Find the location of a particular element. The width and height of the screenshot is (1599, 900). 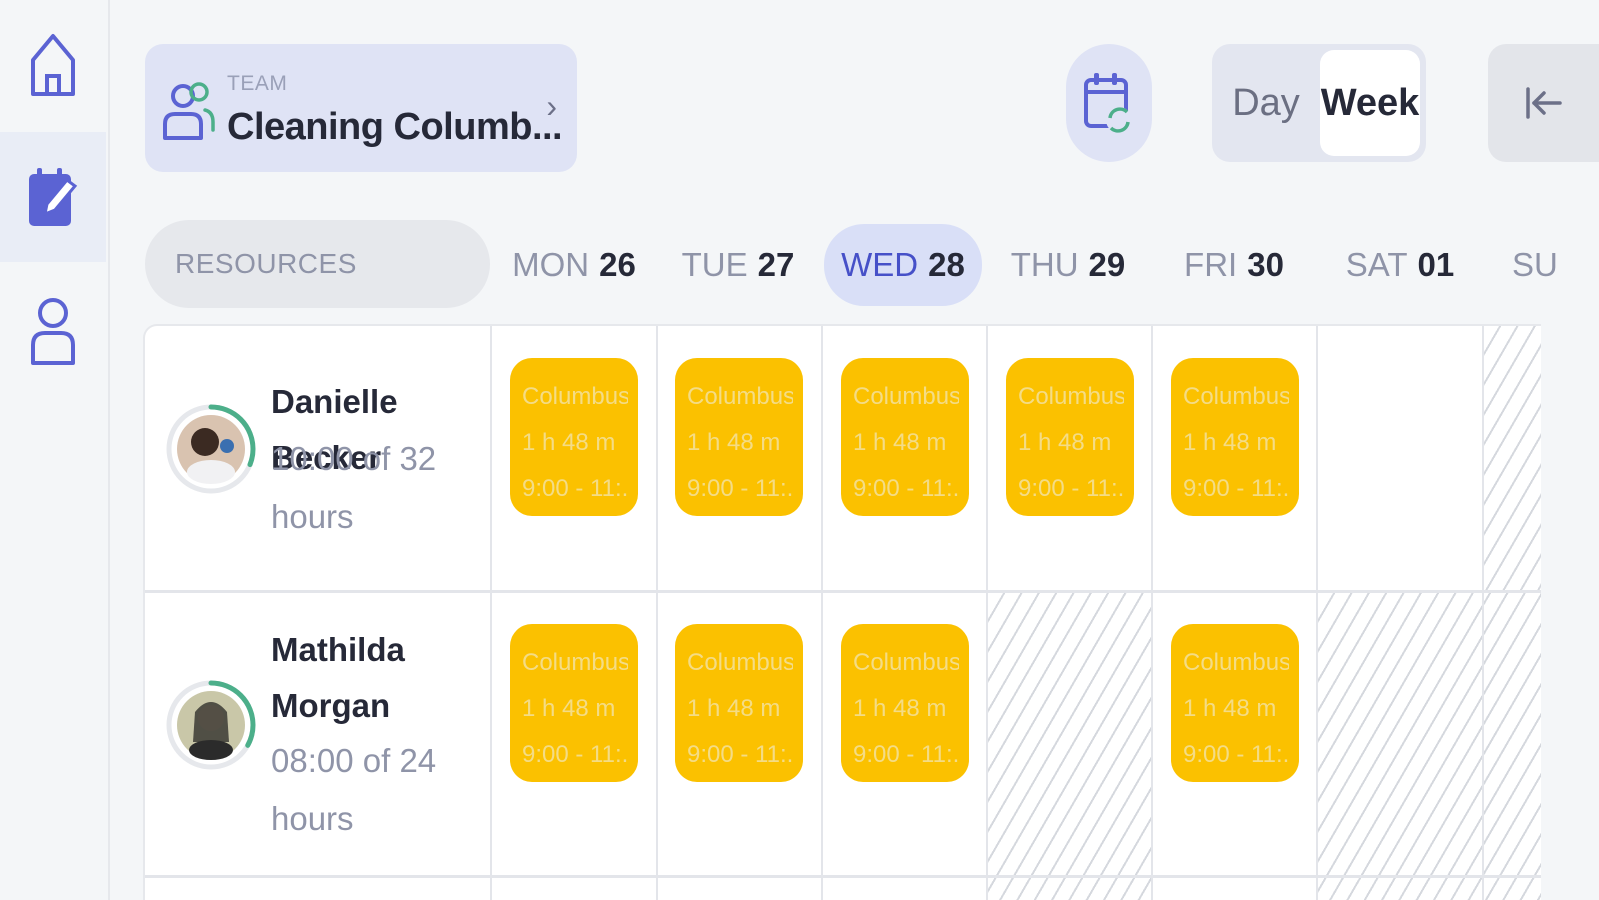

collapse-left-icon is located at coordinates (1543, 103).